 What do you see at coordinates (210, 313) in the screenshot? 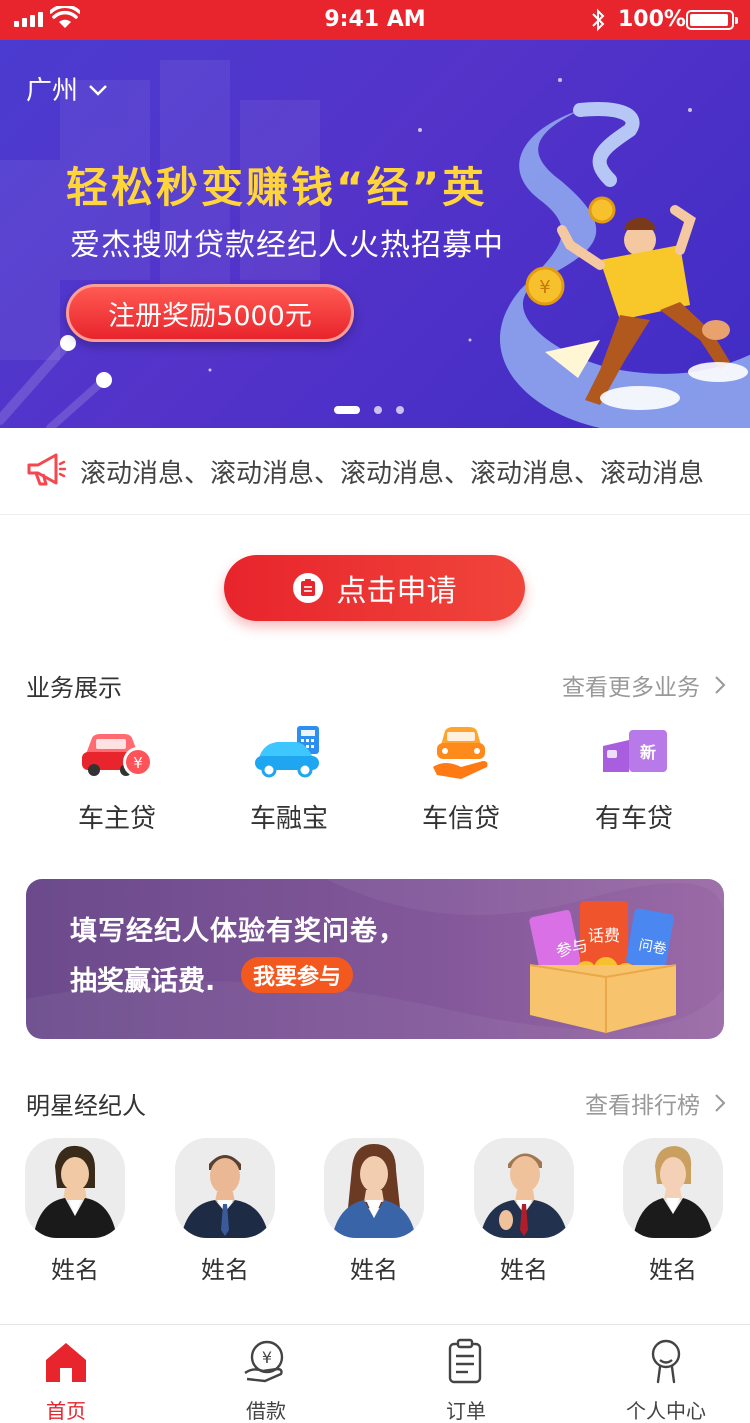
I see `register-reward-button: 注册奖励5000元` at bounding box center [210, 313].